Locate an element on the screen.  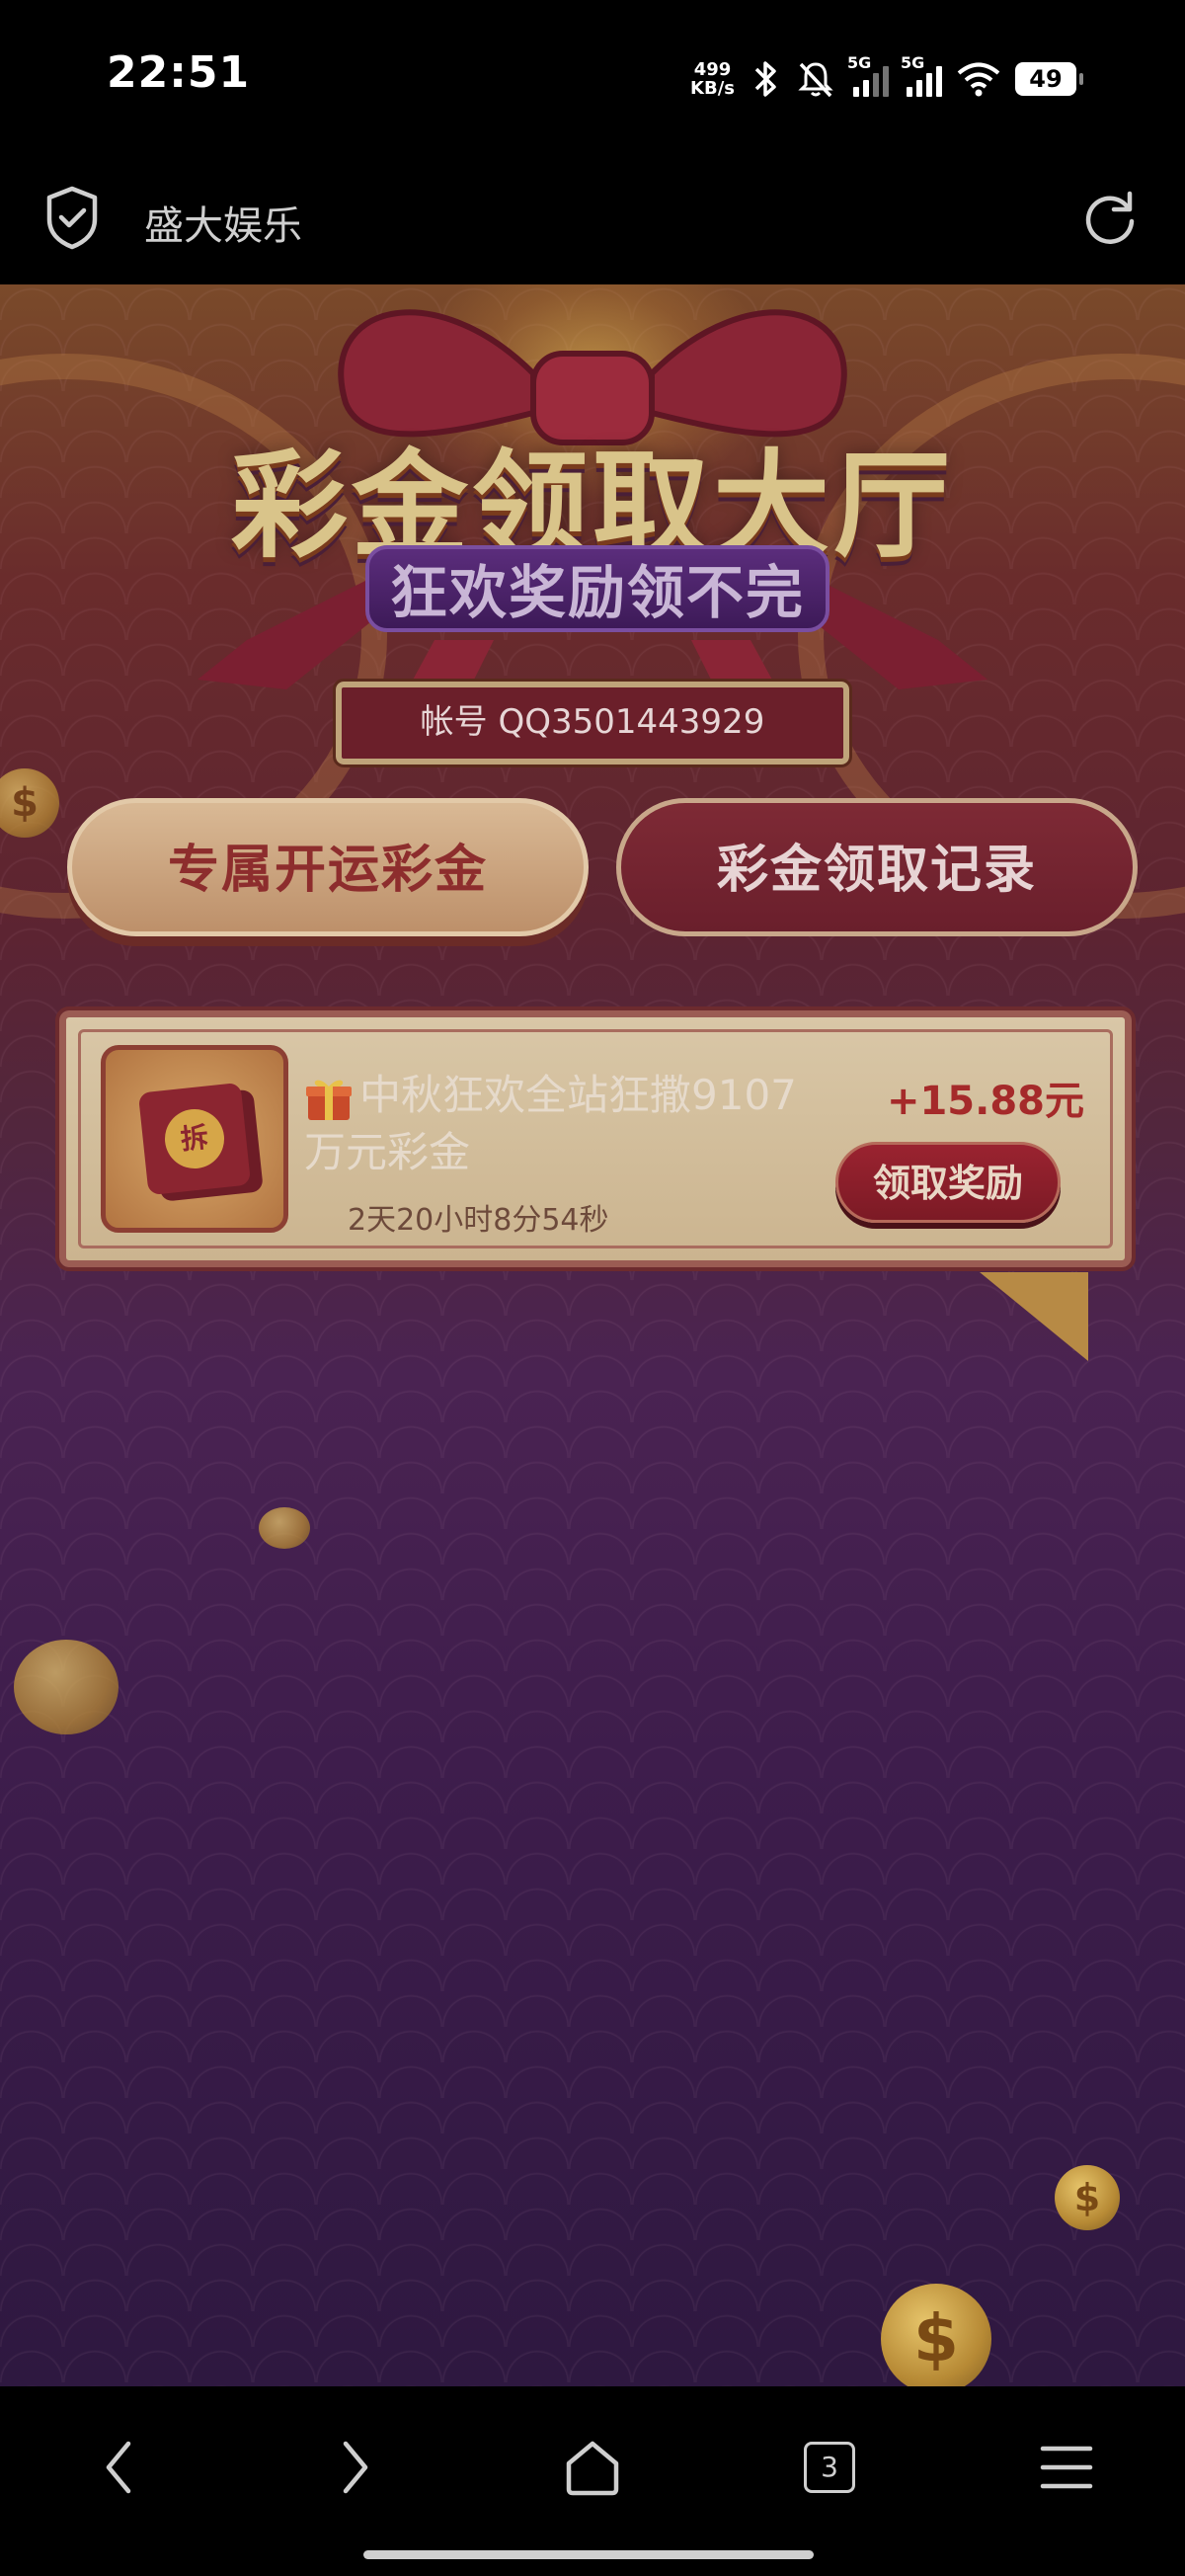
status-icons: 499 KB/s 5G 5G 49 is located at coordinates (887, 79).